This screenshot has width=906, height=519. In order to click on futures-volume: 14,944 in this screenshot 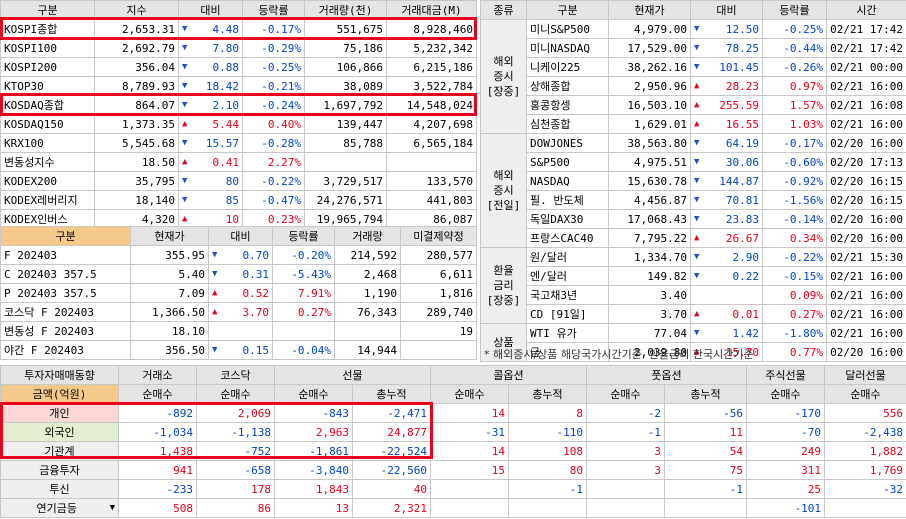, I will do `click(367, 350)`.